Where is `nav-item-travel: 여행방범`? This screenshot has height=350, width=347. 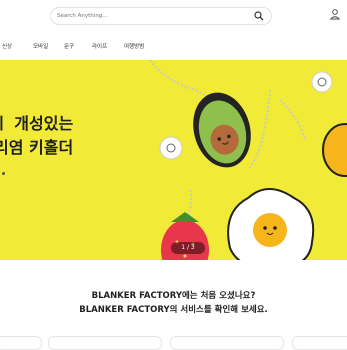 nav-item-travel: 여행방범 is located at coordinates (134, 46).